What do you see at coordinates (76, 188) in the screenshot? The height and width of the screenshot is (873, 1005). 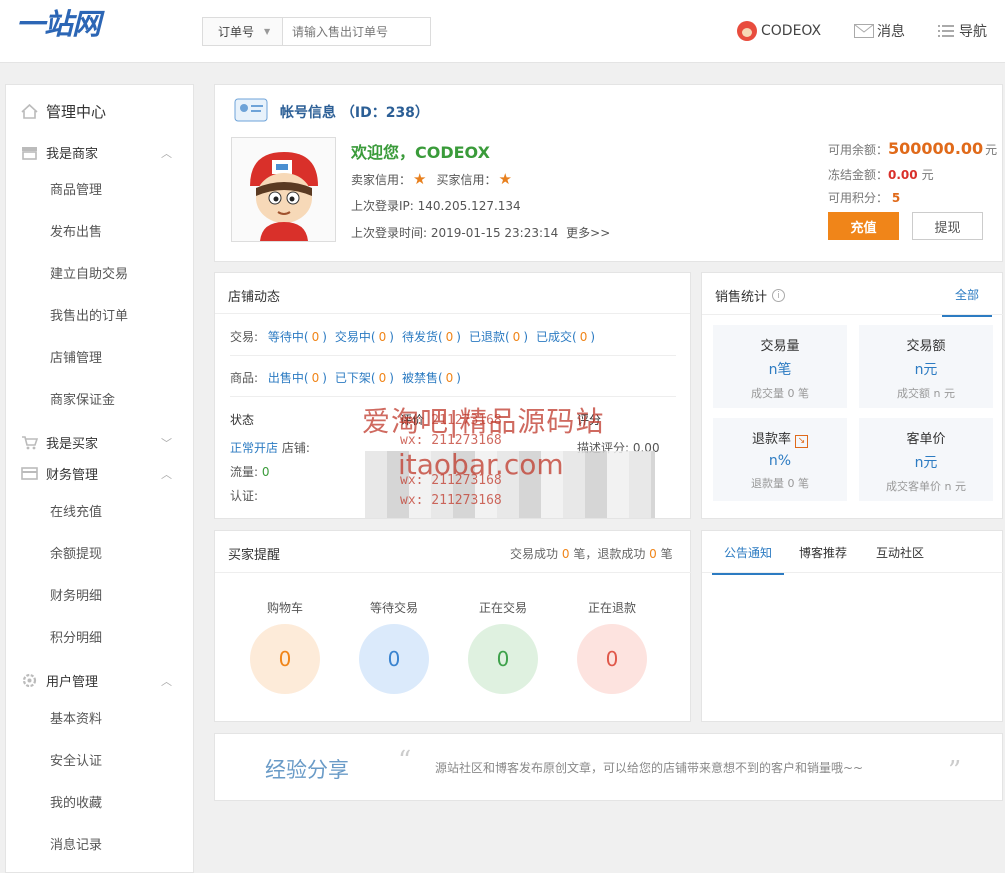 I see `sidebar-item-goods: 商品管理` at bounding box center [76, 188].